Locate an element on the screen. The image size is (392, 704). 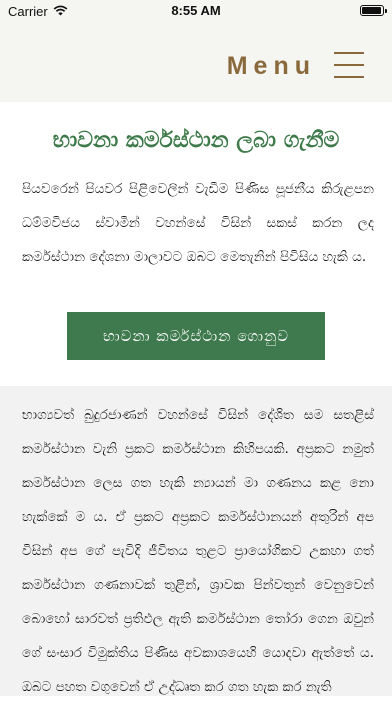
battery-fill is located at coordinates (371, 10).